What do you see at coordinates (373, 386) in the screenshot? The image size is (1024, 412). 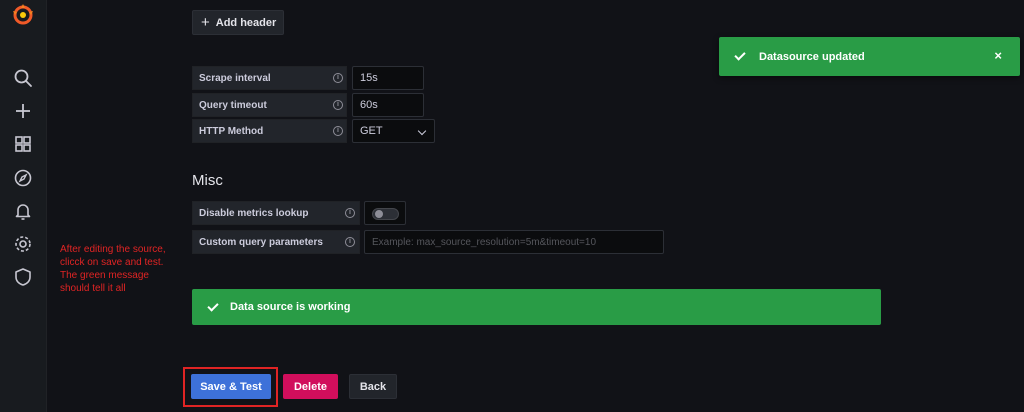 I see `back-button: Back` at bounding box center [373, 386].